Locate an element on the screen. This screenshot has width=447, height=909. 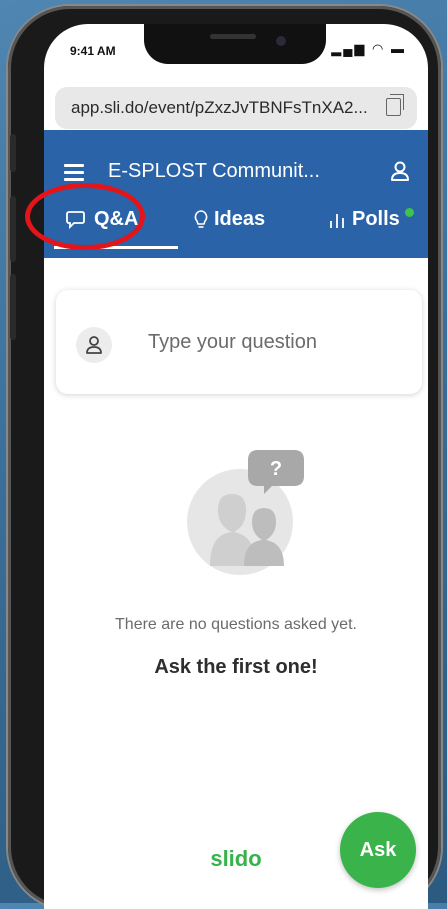
tab-ideas-label: Ideas is located at coordinates (240, 219).